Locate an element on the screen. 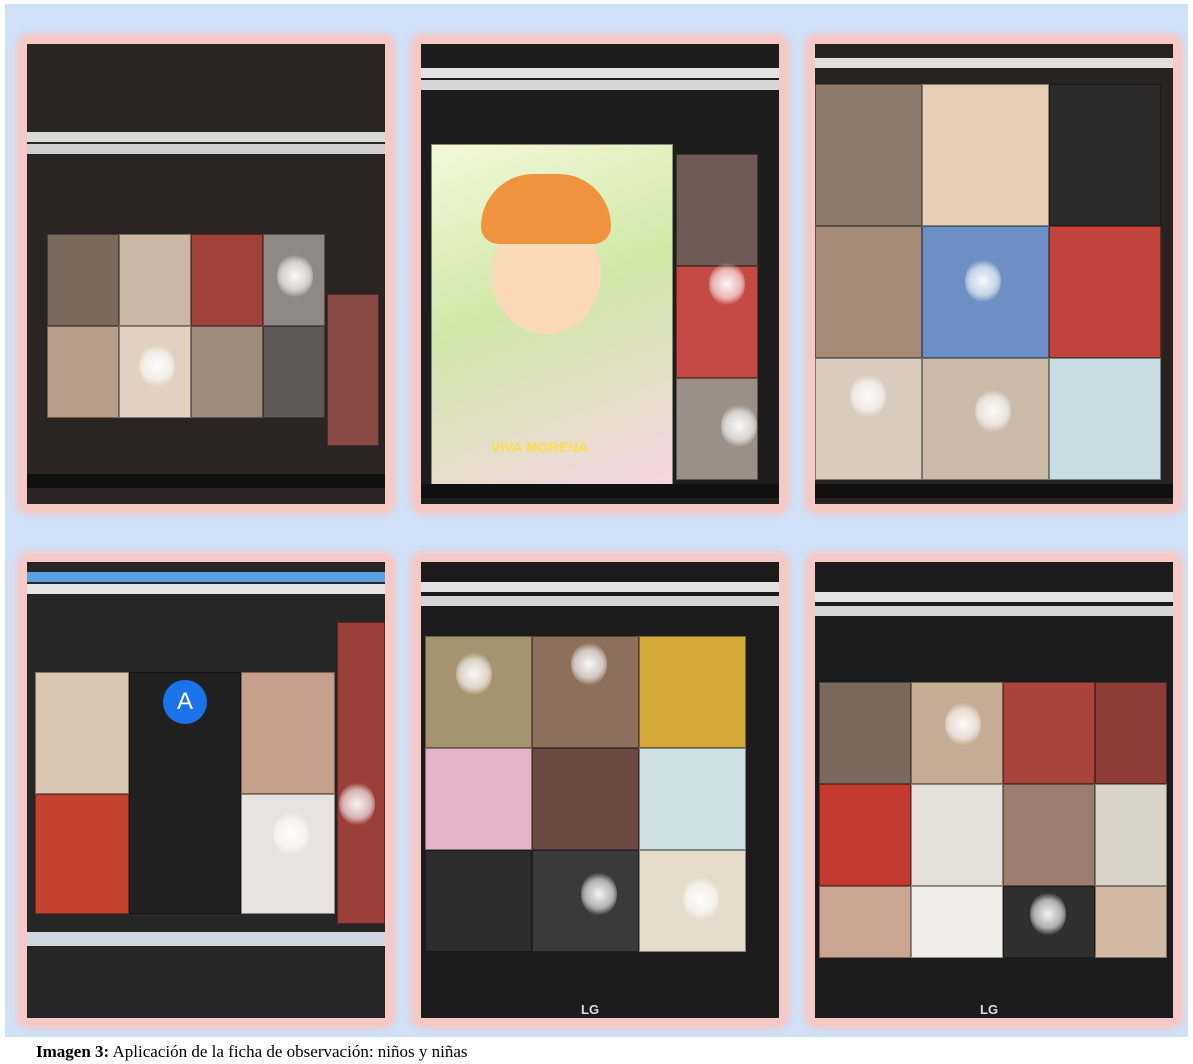 Image resolution: width=1193 pixels, height=1064 pixels. photo-meet-session-4: A is located at coordinates (206, 790).